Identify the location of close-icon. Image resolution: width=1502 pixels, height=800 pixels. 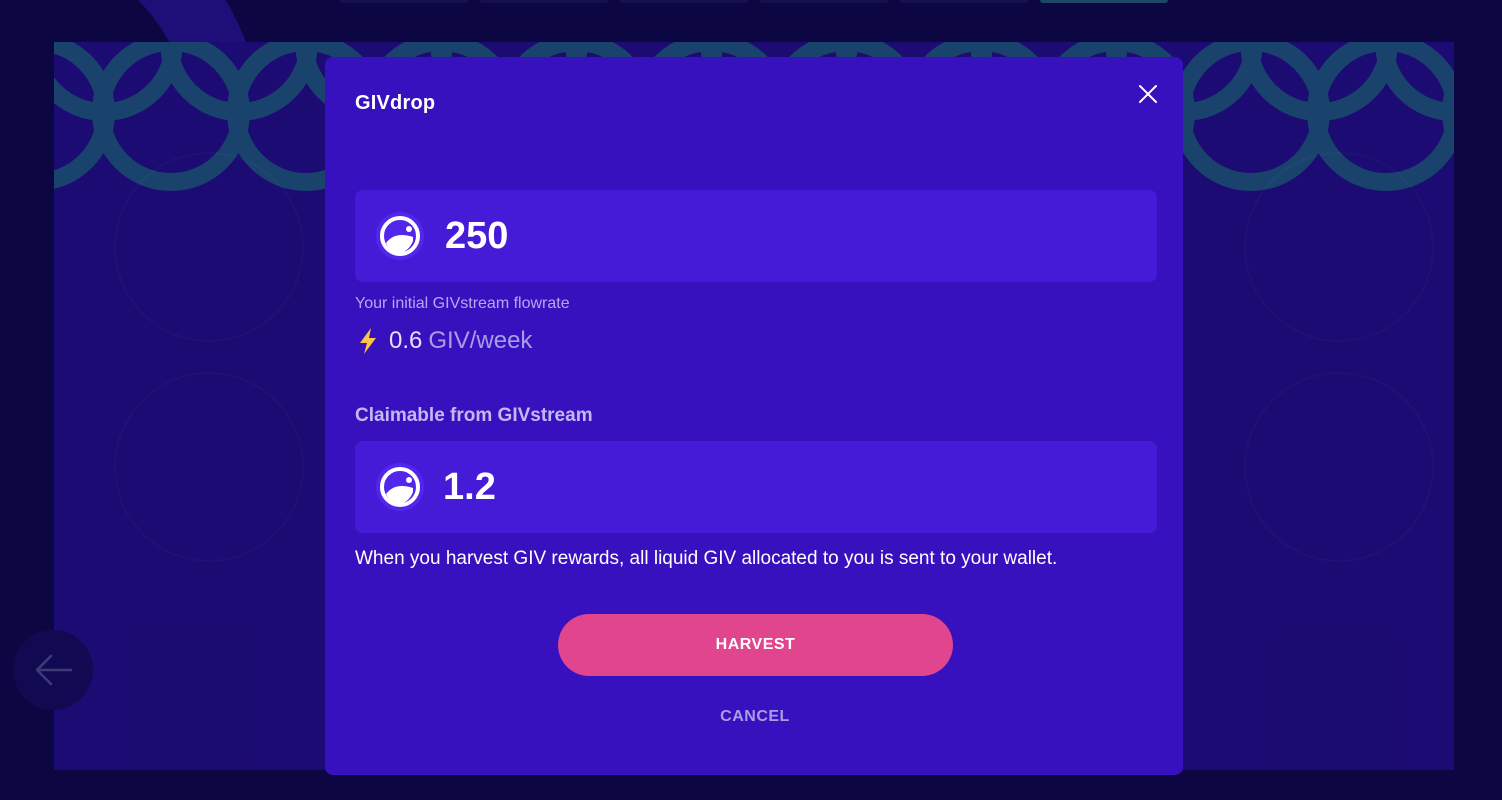
(1148, 94).